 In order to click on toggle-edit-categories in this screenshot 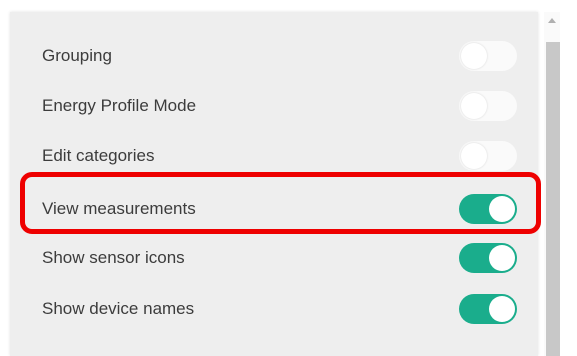, I will do `click(488, 156)`.